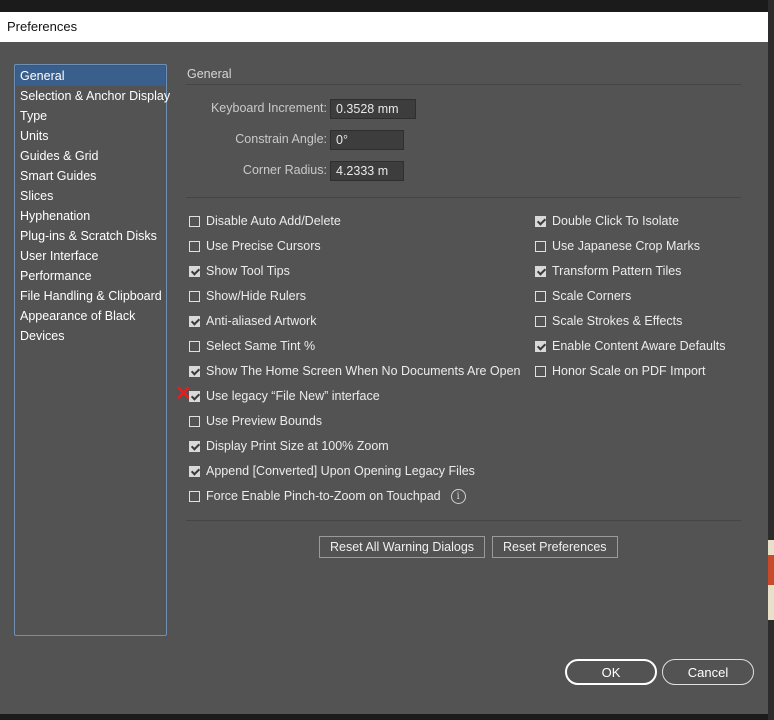 The width and height of the screenshot is (774, 720). What do you see at coordinates (402, 547) in the screenshot?
I see `reset-all-warning-dialogs-button: Reset All Warning Dialogs` at bounding box center [402, 547].